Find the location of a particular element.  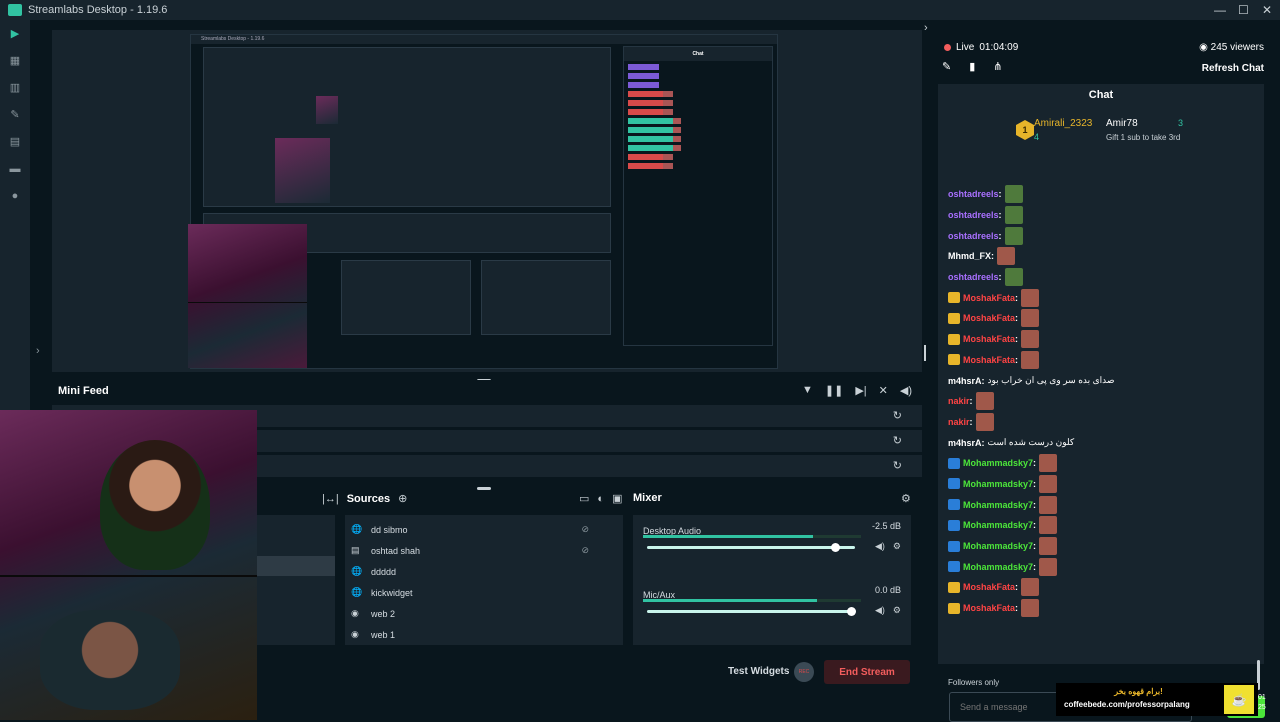

collapse-icon: |↔| is located at coordinates (330, 499).